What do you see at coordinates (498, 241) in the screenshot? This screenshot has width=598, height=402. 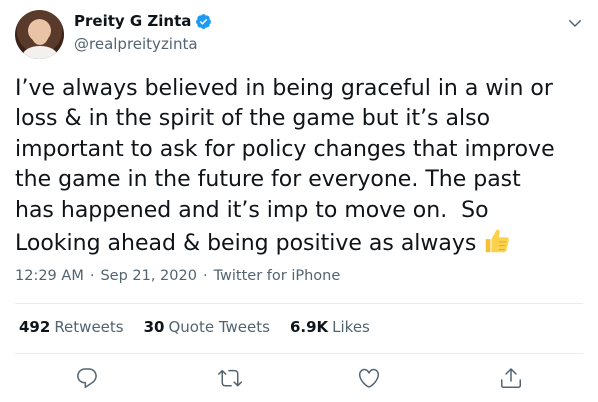 I see `thumbs-up-icon` at bounding box center [498, 241].